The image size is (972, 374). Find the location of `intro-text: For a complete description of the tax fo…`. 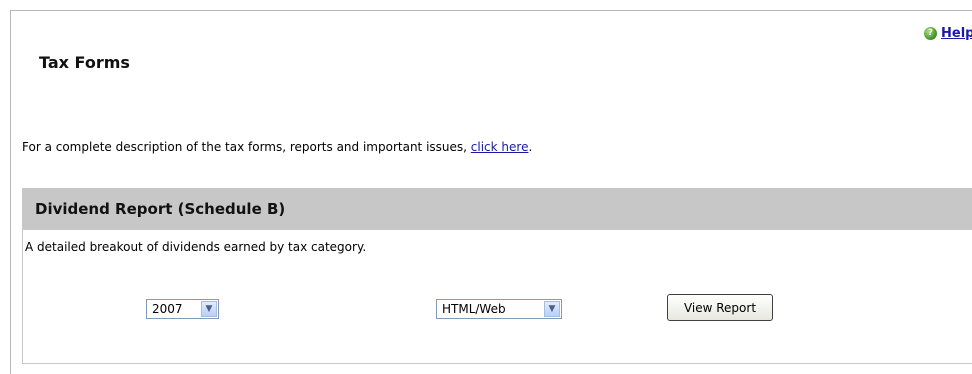

intro-text: For a complete description of the tax fo… is located at coordinates (277, 147).